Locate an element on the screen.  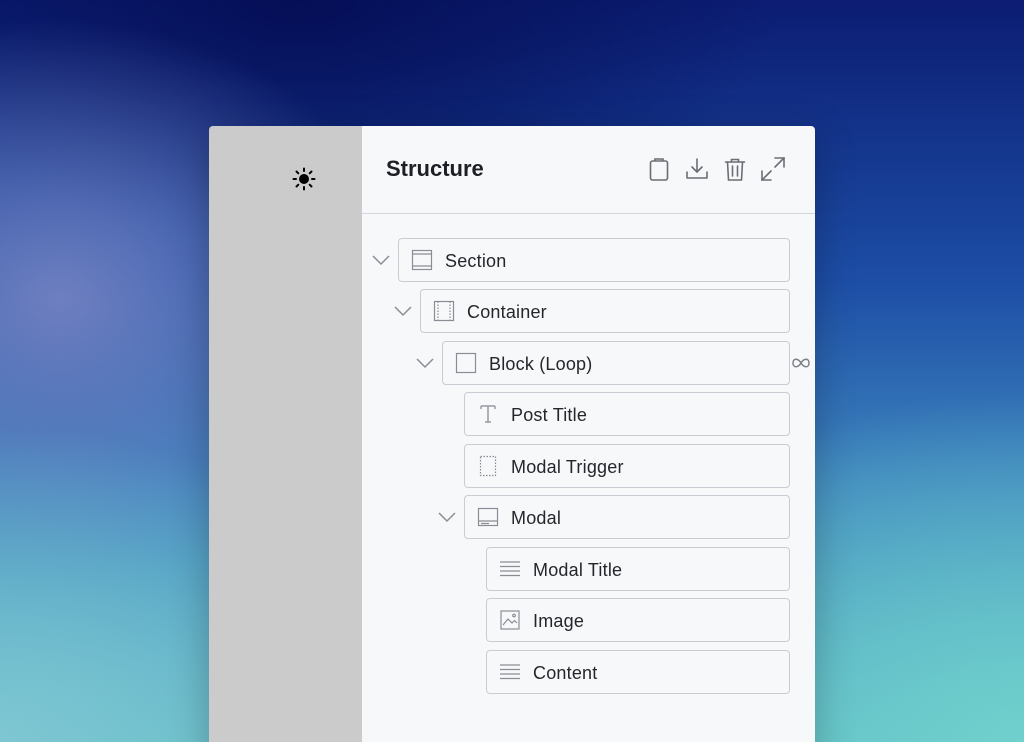
tree-item-container: Container is located at coordinates (592, 311).